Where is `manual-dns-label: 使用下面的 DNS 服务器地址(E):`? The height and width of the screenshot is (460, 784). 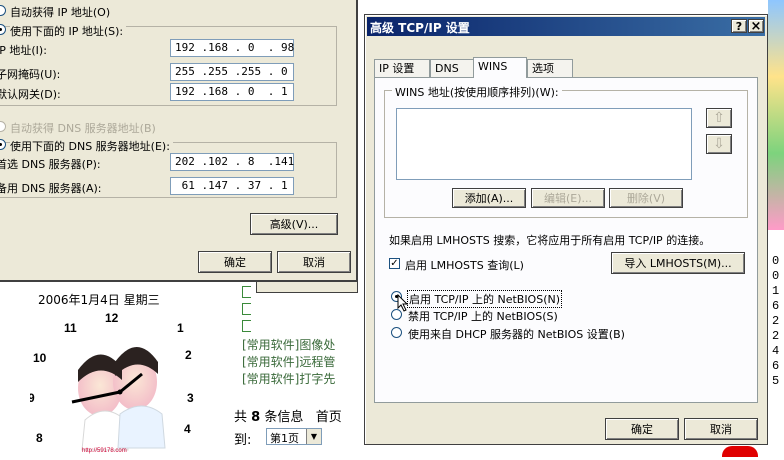 manual-dns-label: 使用下面的 DNS 服务器地址(E): is located at coordinates (91, 146).